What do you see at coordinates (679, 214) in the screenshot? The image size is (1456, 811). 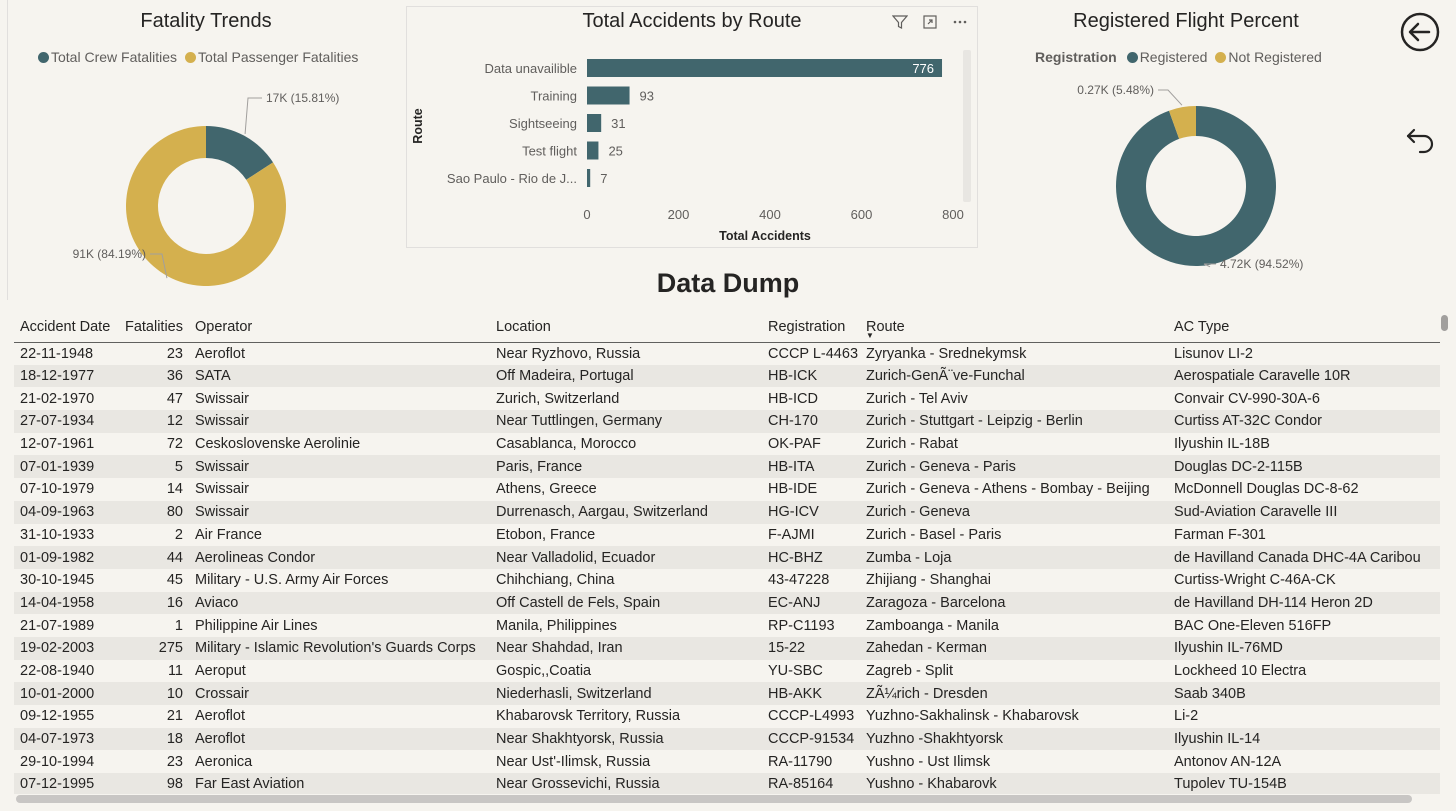 I see `x-tick-label-1: 200` at bounding box center [679, 214].